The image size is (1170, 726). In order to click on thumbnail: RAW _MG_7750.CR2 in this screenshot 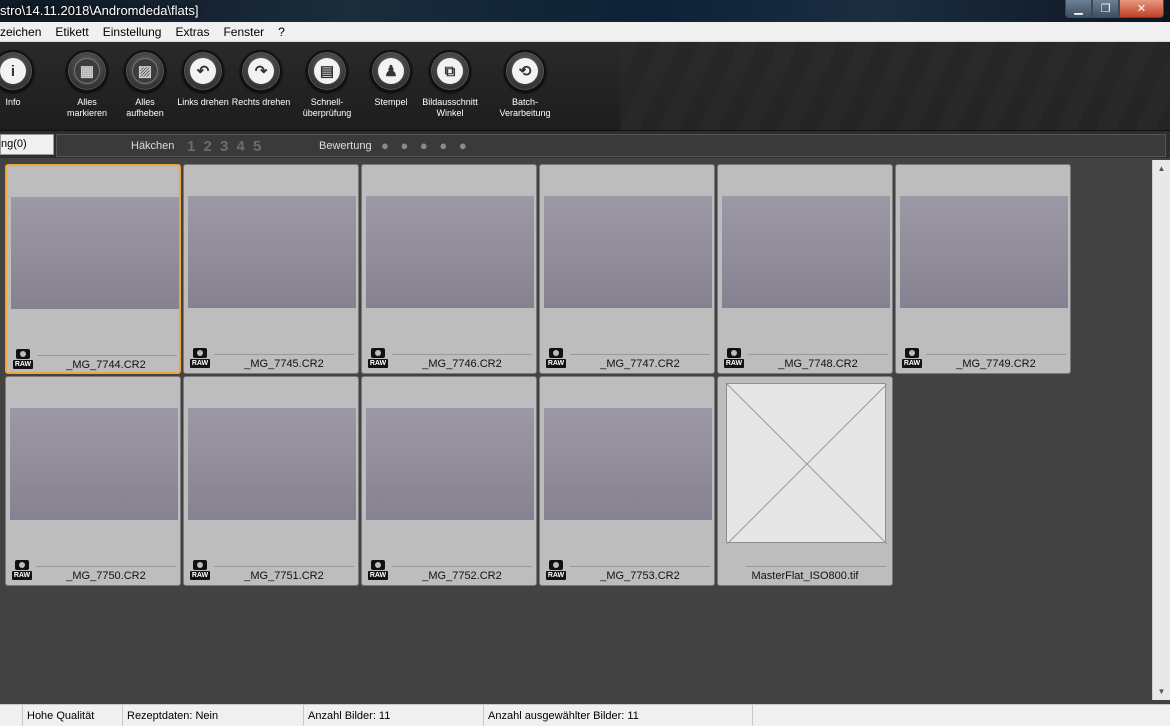, I will do `click(93, 481)`.